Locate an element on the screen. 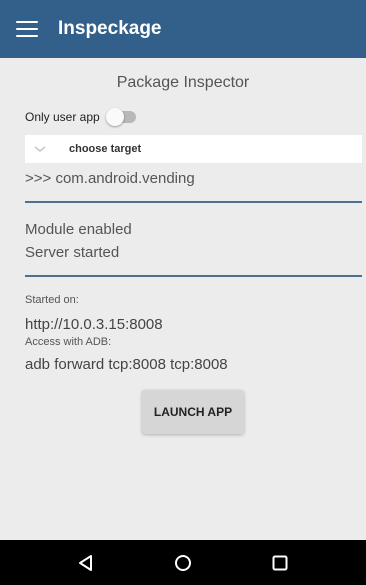  module-status: Module enabled is located at coordinates (78, 229).